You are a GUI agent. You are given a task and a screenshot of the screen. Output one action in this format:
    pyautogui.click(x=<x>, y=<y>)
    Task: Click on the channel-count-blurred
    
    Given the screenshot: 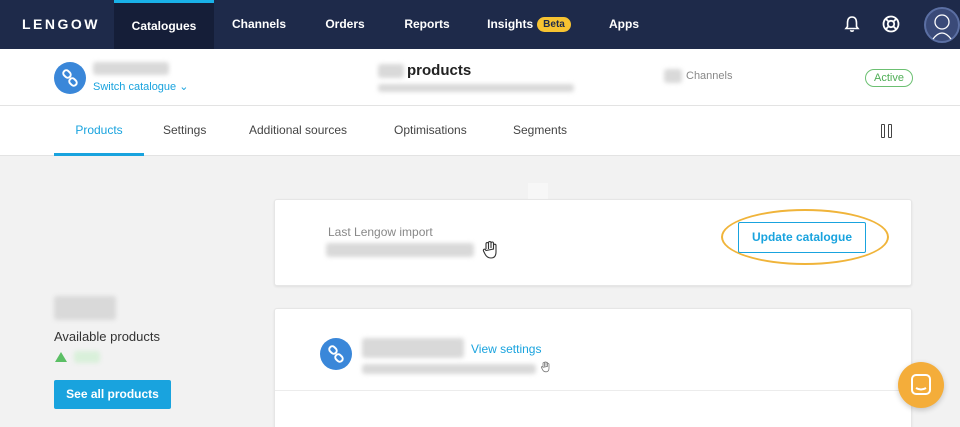 What is the action you would take?
    pyautogui.click(x=673, y=76)
    